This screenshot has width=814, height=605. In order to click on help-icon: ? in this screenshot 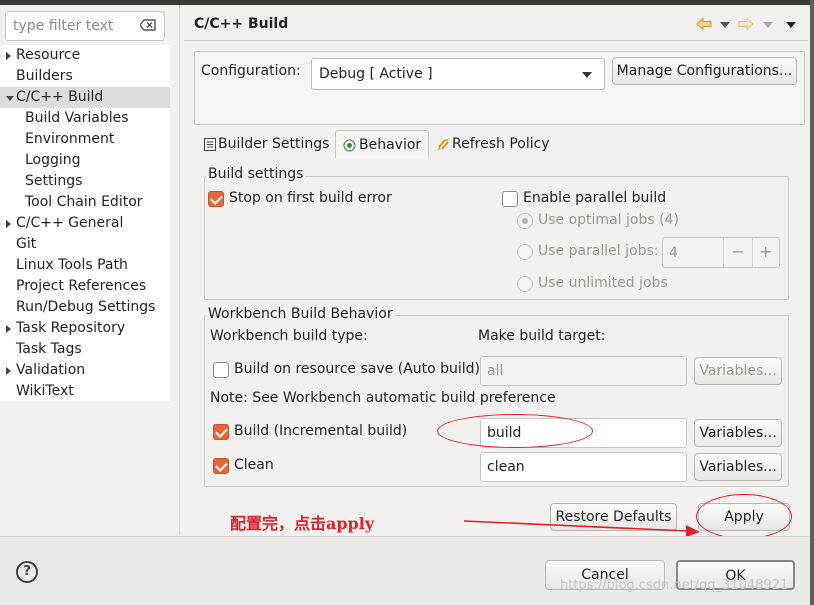, I will do `click(27, 572)`.